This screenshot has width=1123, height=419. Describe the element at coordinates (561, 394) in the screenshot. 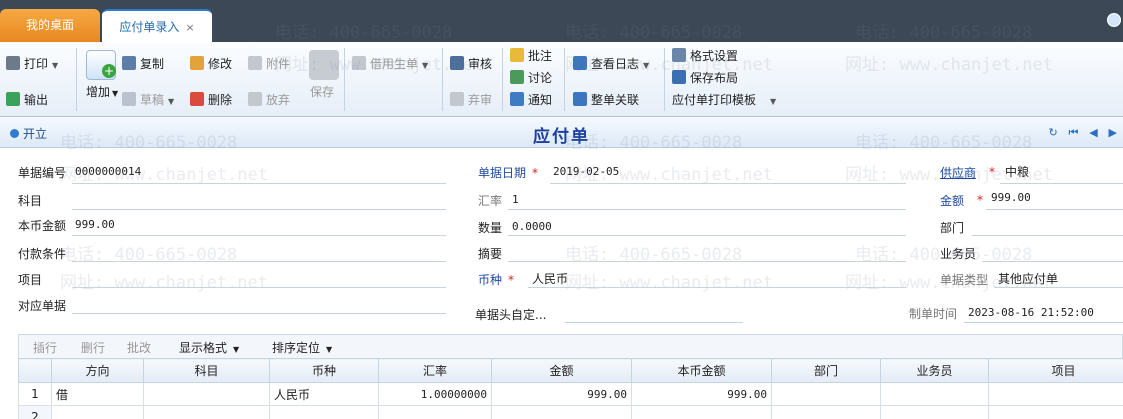

I see `cell-amount: 999.00` at that location.